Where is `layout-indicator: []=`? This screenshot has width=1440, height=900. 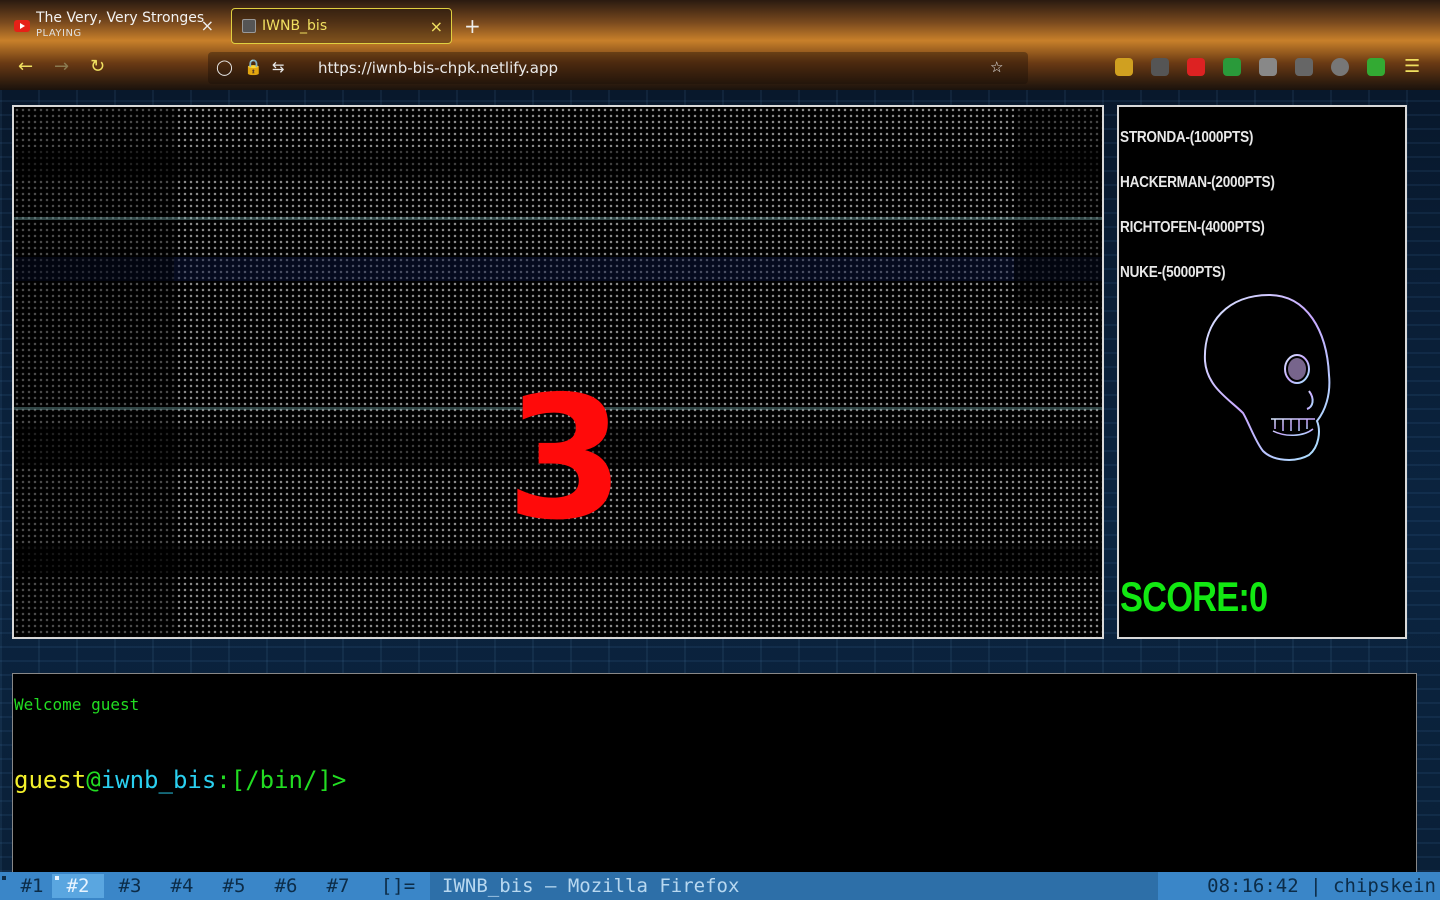
layout-indicator: []= is located at coordinates (398, 886).